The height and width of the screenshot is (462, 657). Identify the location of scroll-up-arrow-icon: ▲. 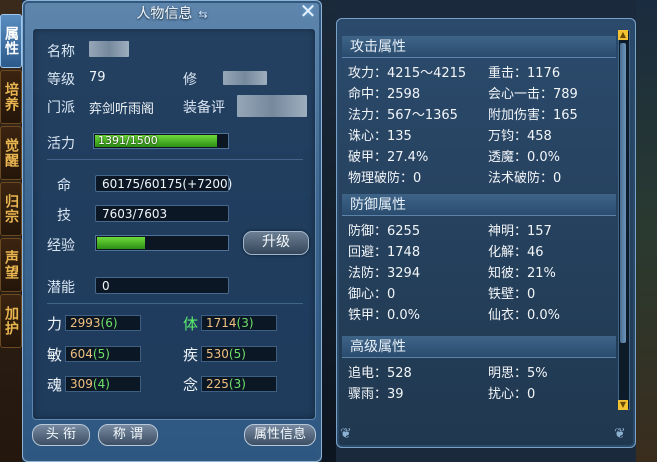
(623, 35).